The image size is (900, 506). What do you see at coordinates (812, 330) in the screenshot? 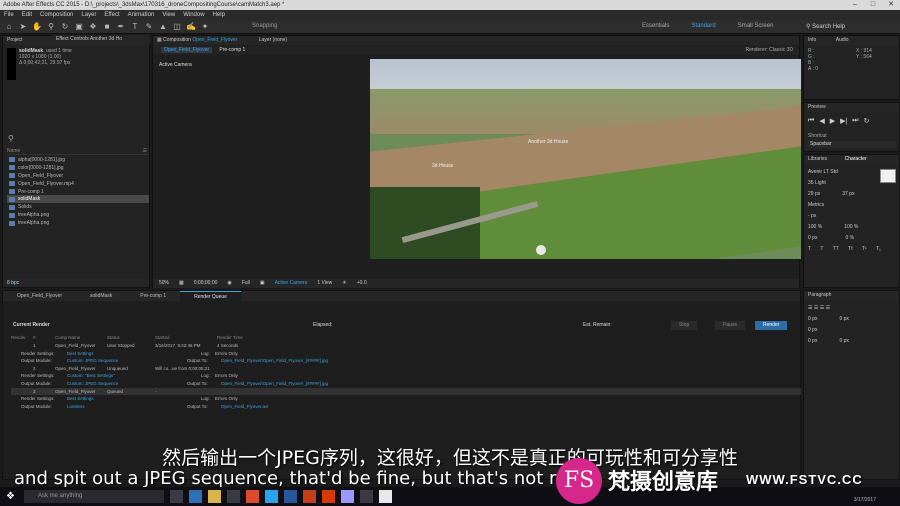
I see `indent-first-field: 0 px` at bounding box center [812, 330].